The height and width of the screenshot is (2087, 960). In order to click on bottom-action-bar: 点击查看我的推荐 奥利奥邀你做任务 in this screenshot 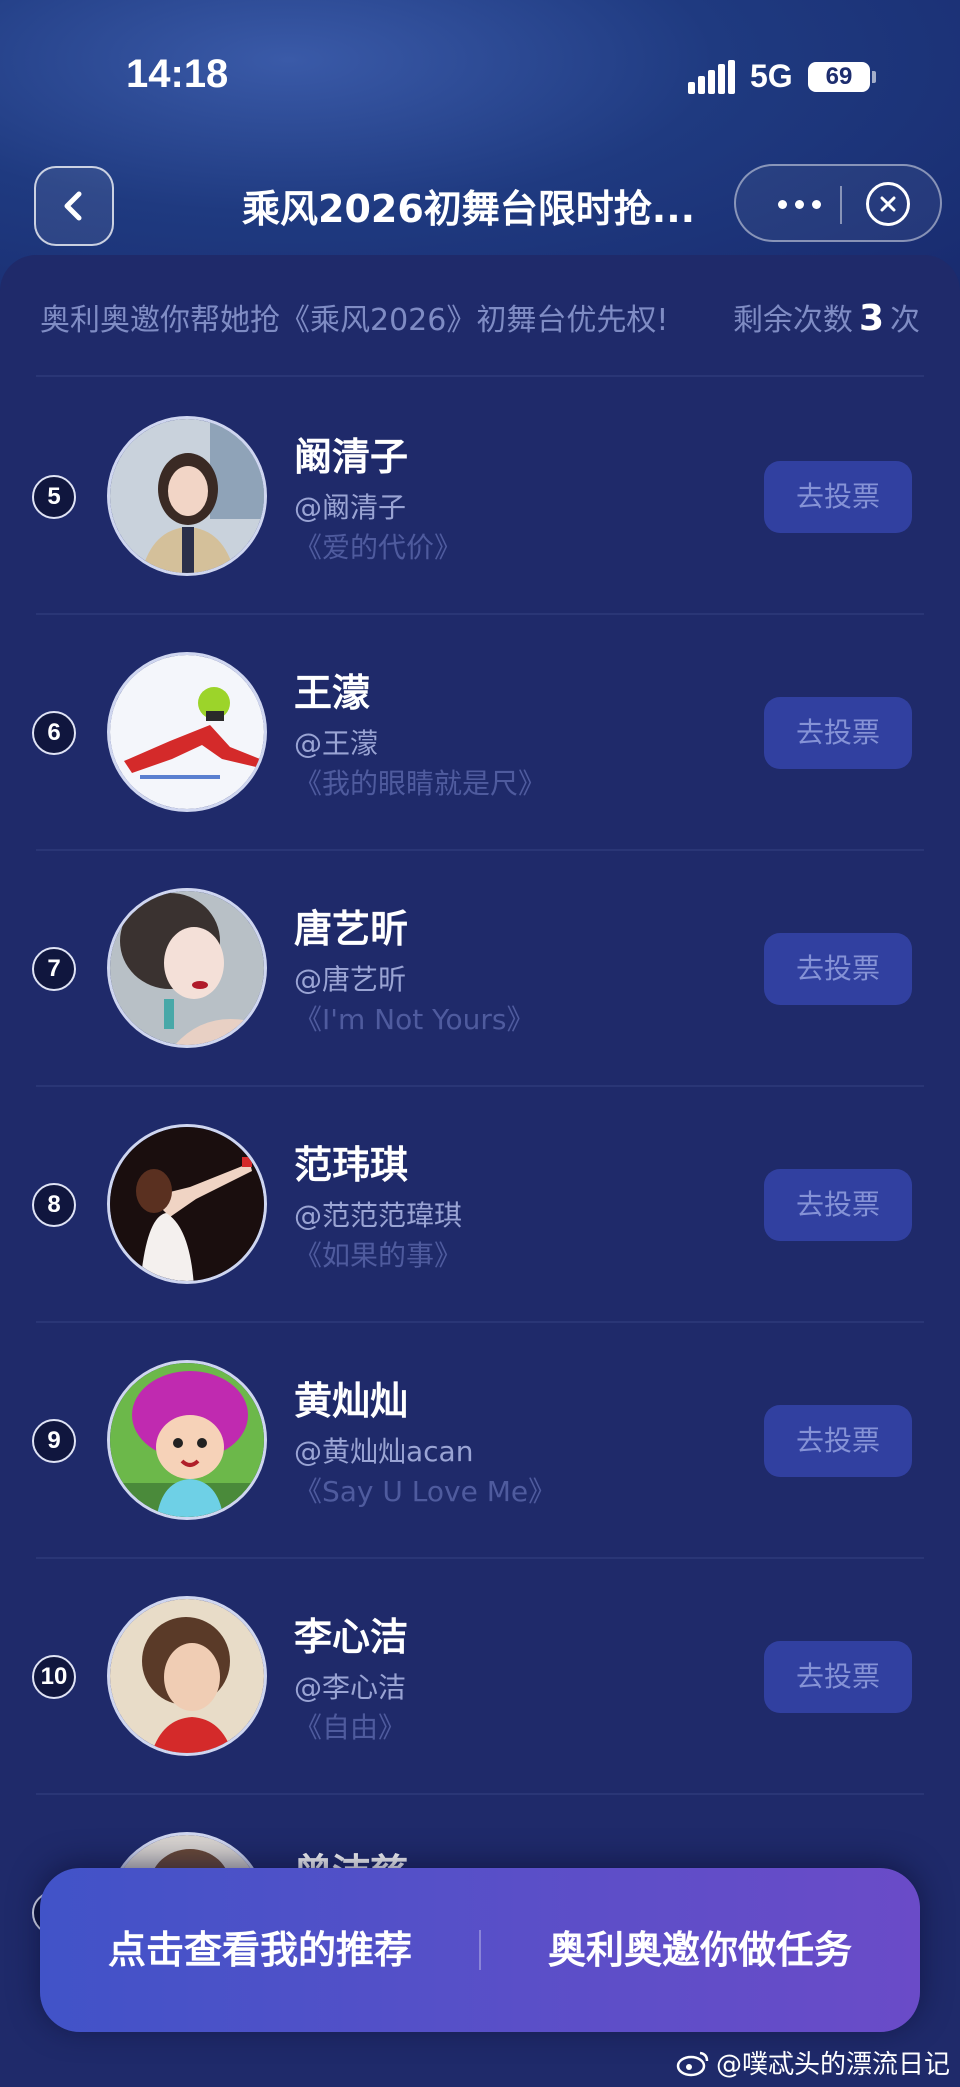, I will do `click(480, 1950)`.